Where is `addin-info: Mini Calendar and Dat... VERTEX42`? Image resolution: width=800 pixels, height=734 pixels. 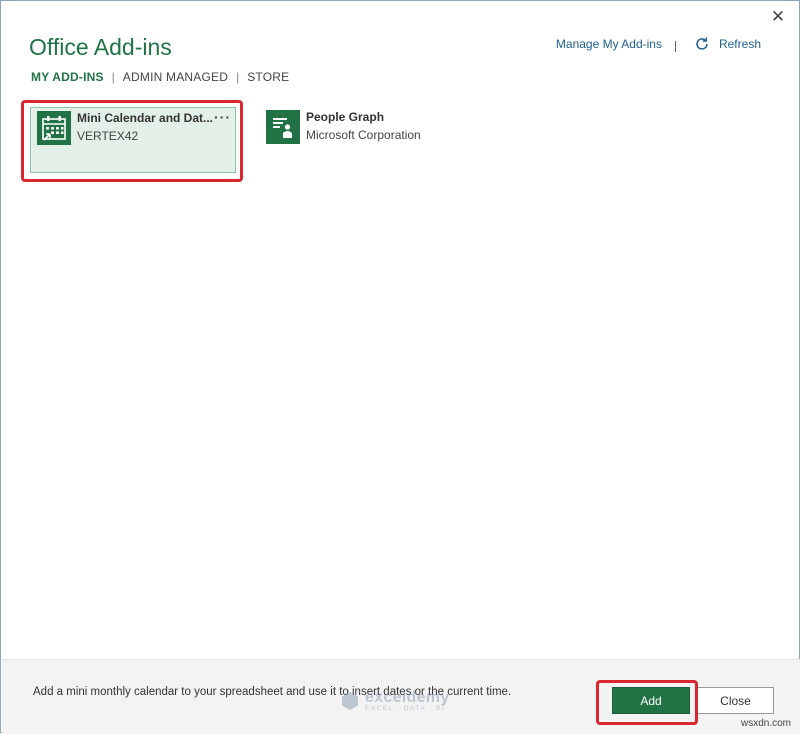
addin-info: Mini Calendar and Dat... VERTEX42 is located at coordinates (145, 127).